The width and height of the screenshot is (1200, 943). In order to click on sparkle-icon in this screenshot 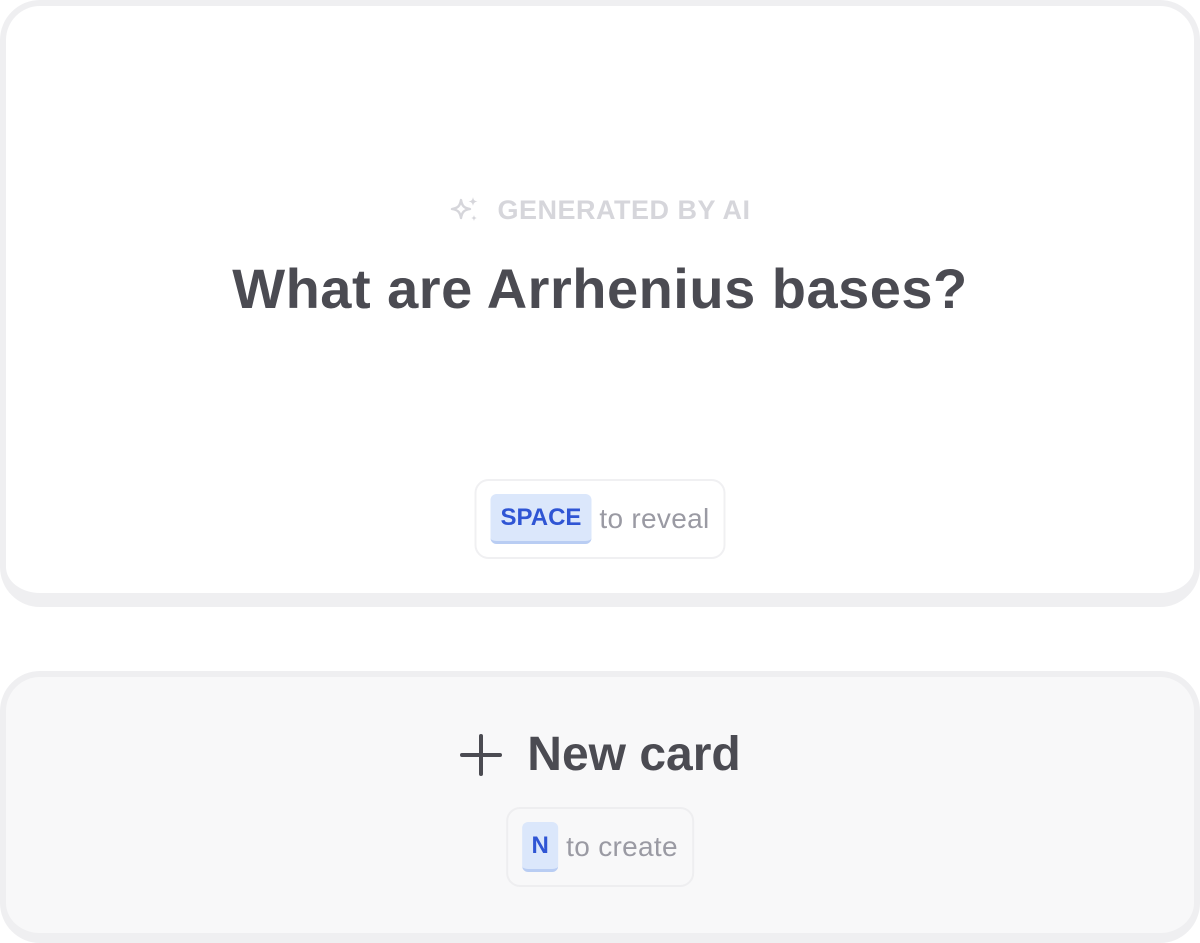, I will do `click(464, 209)`.